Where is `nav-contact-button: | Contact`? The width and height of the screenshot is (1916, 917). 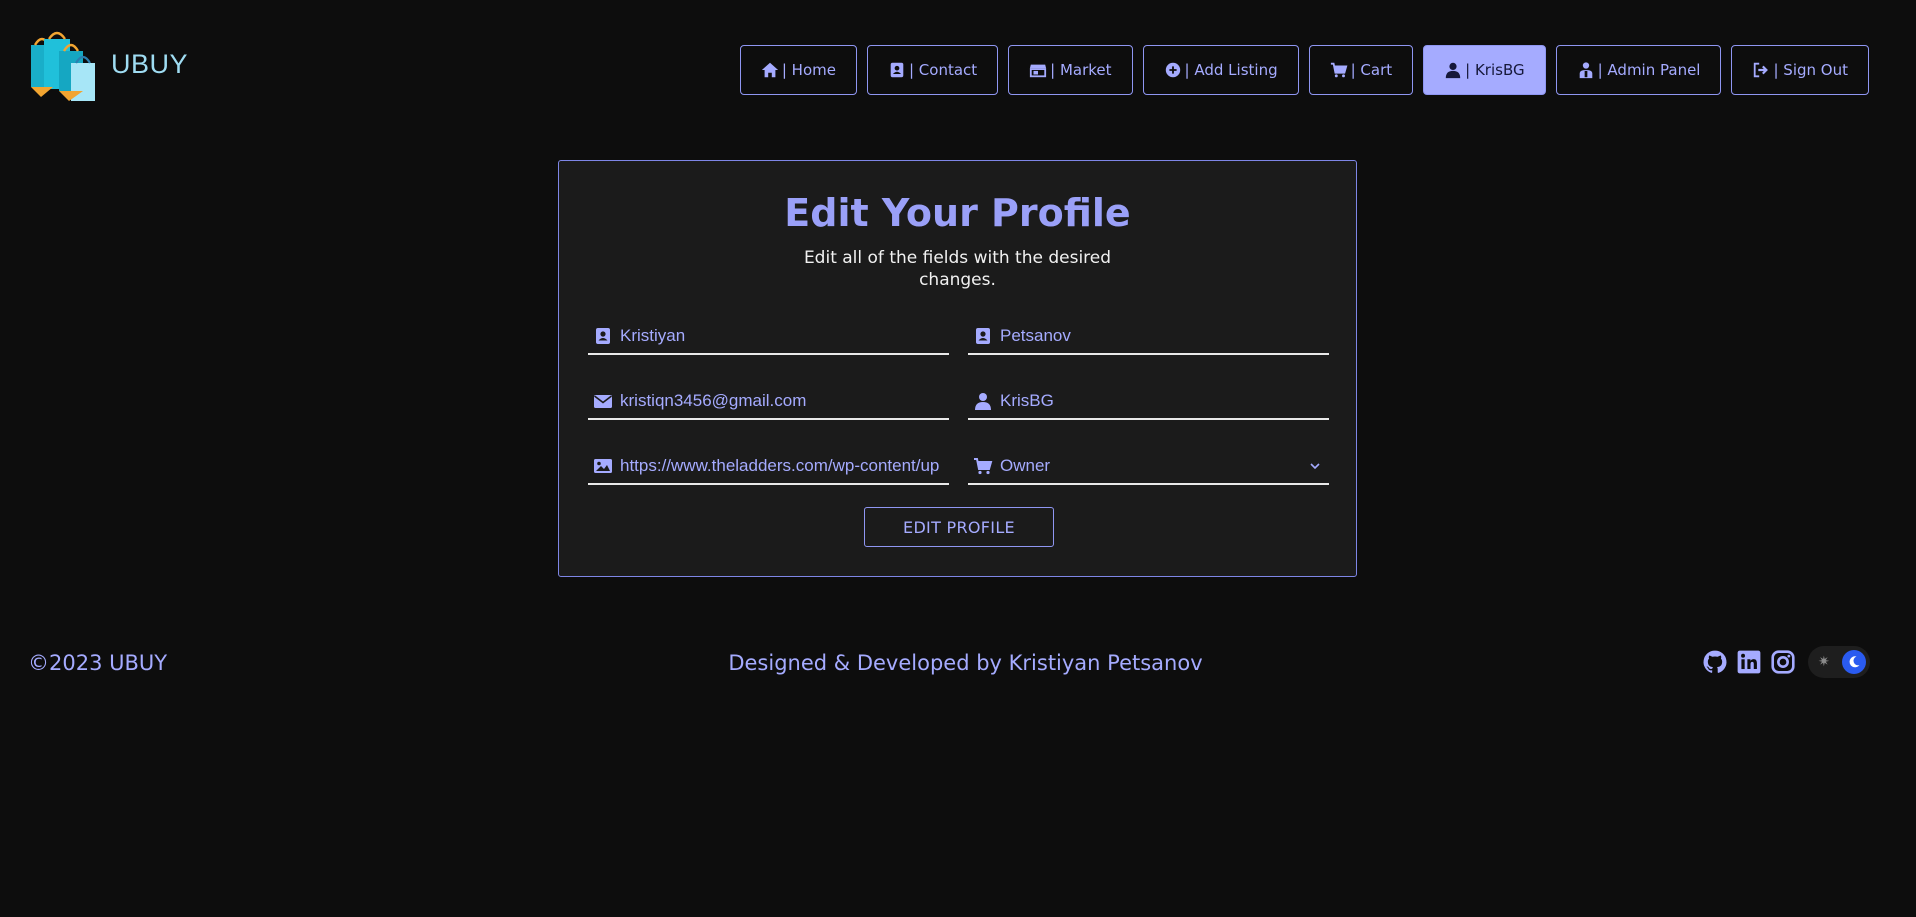 nav-contact-button: | Contact is located at coordinates (932, 70).